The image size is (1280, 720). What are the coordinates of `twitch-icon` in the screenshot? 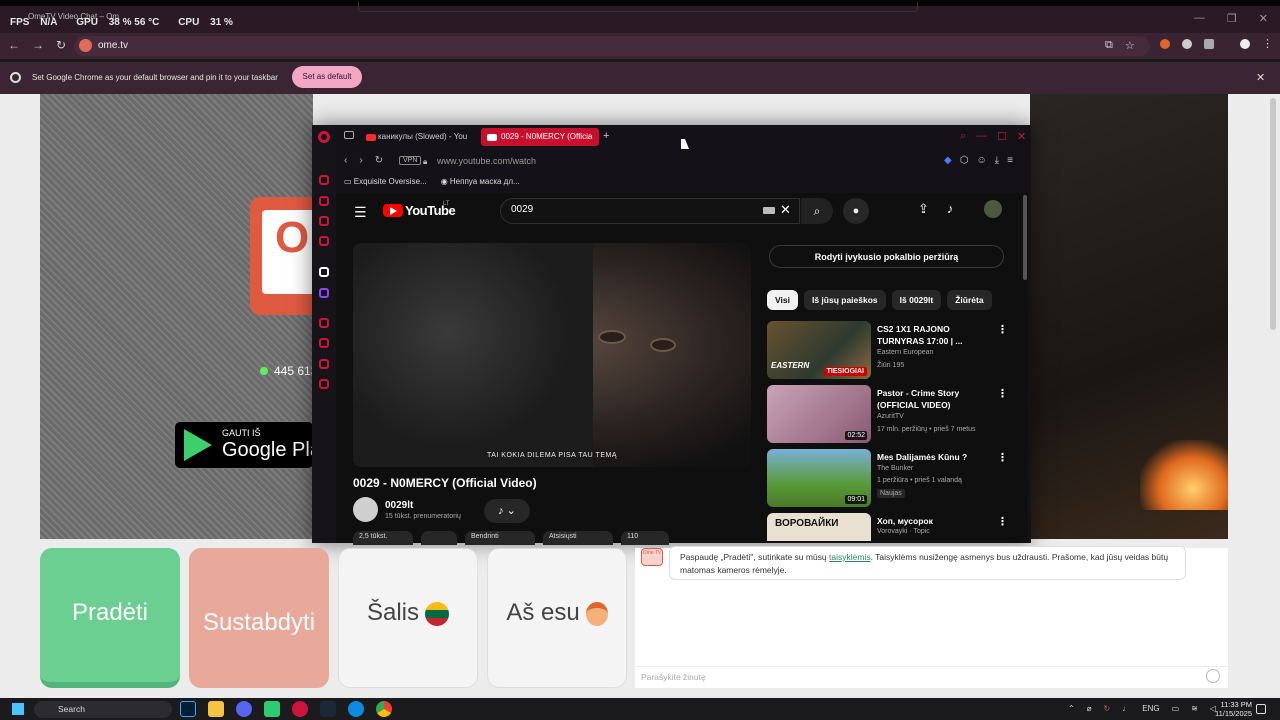 It's located at (324, 293).